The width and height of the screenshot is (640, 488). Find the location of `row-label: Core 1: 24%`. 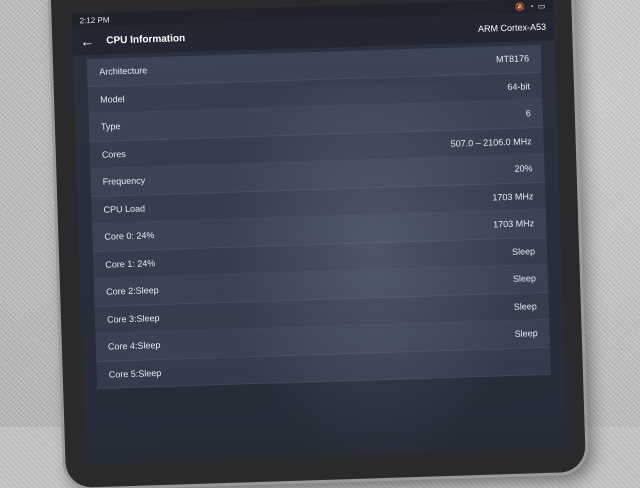

row-label: Core 1: 24% is located at coordinates (130, 263).